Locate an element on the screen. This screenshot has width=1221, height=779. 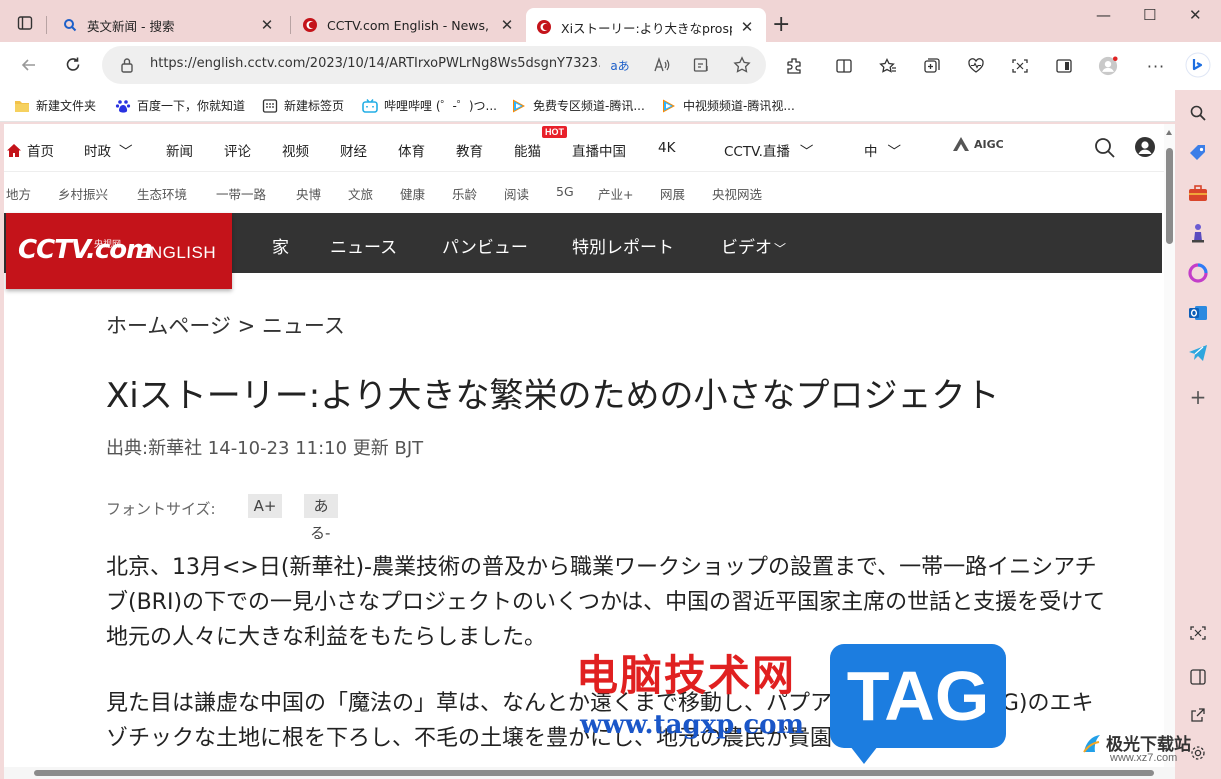
aigc-logo: AIGC is located at coordinates (978, 144).